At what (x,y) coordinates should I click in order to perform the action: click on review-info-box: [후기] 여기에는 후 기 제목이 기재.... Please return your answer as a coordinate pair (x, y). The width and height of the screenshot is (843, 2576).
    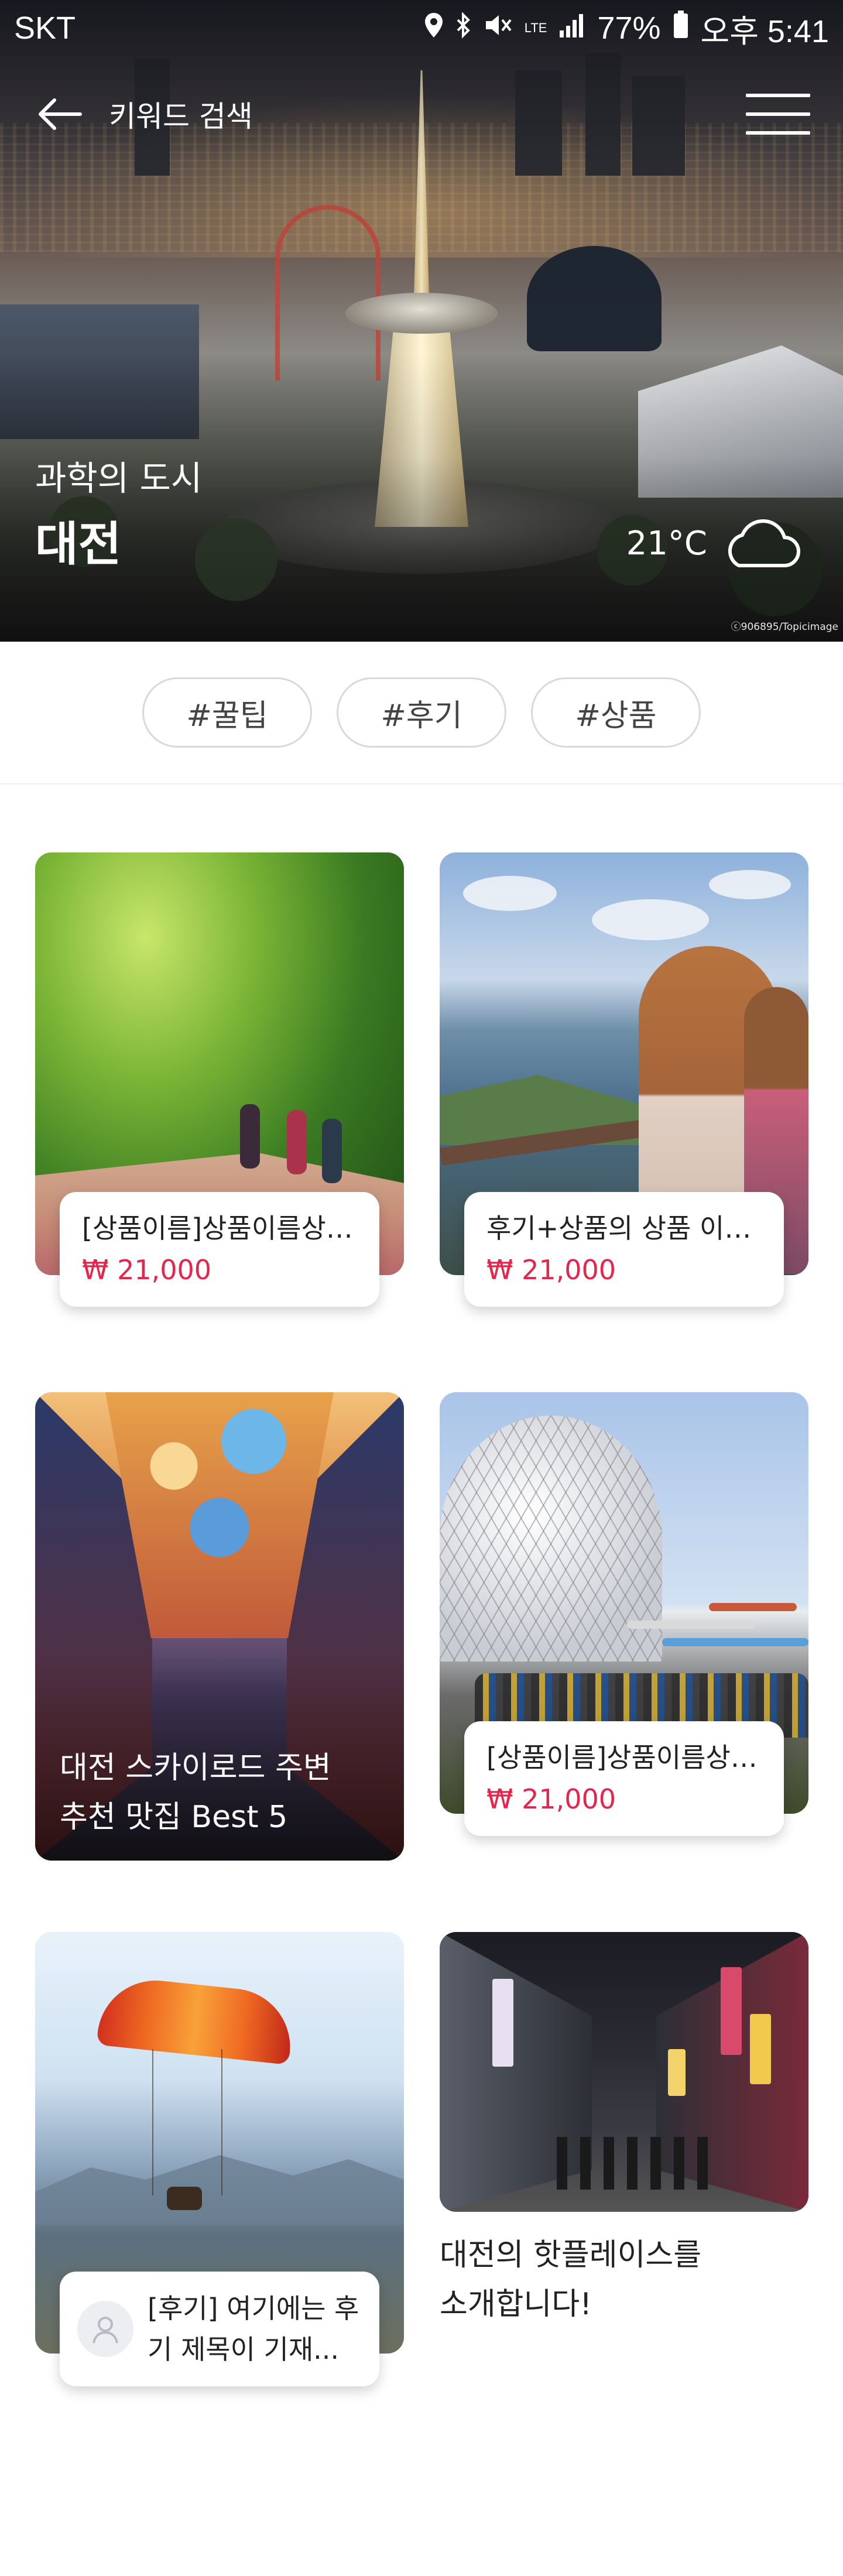
    Looking at the image, I should click on (220, 2329).